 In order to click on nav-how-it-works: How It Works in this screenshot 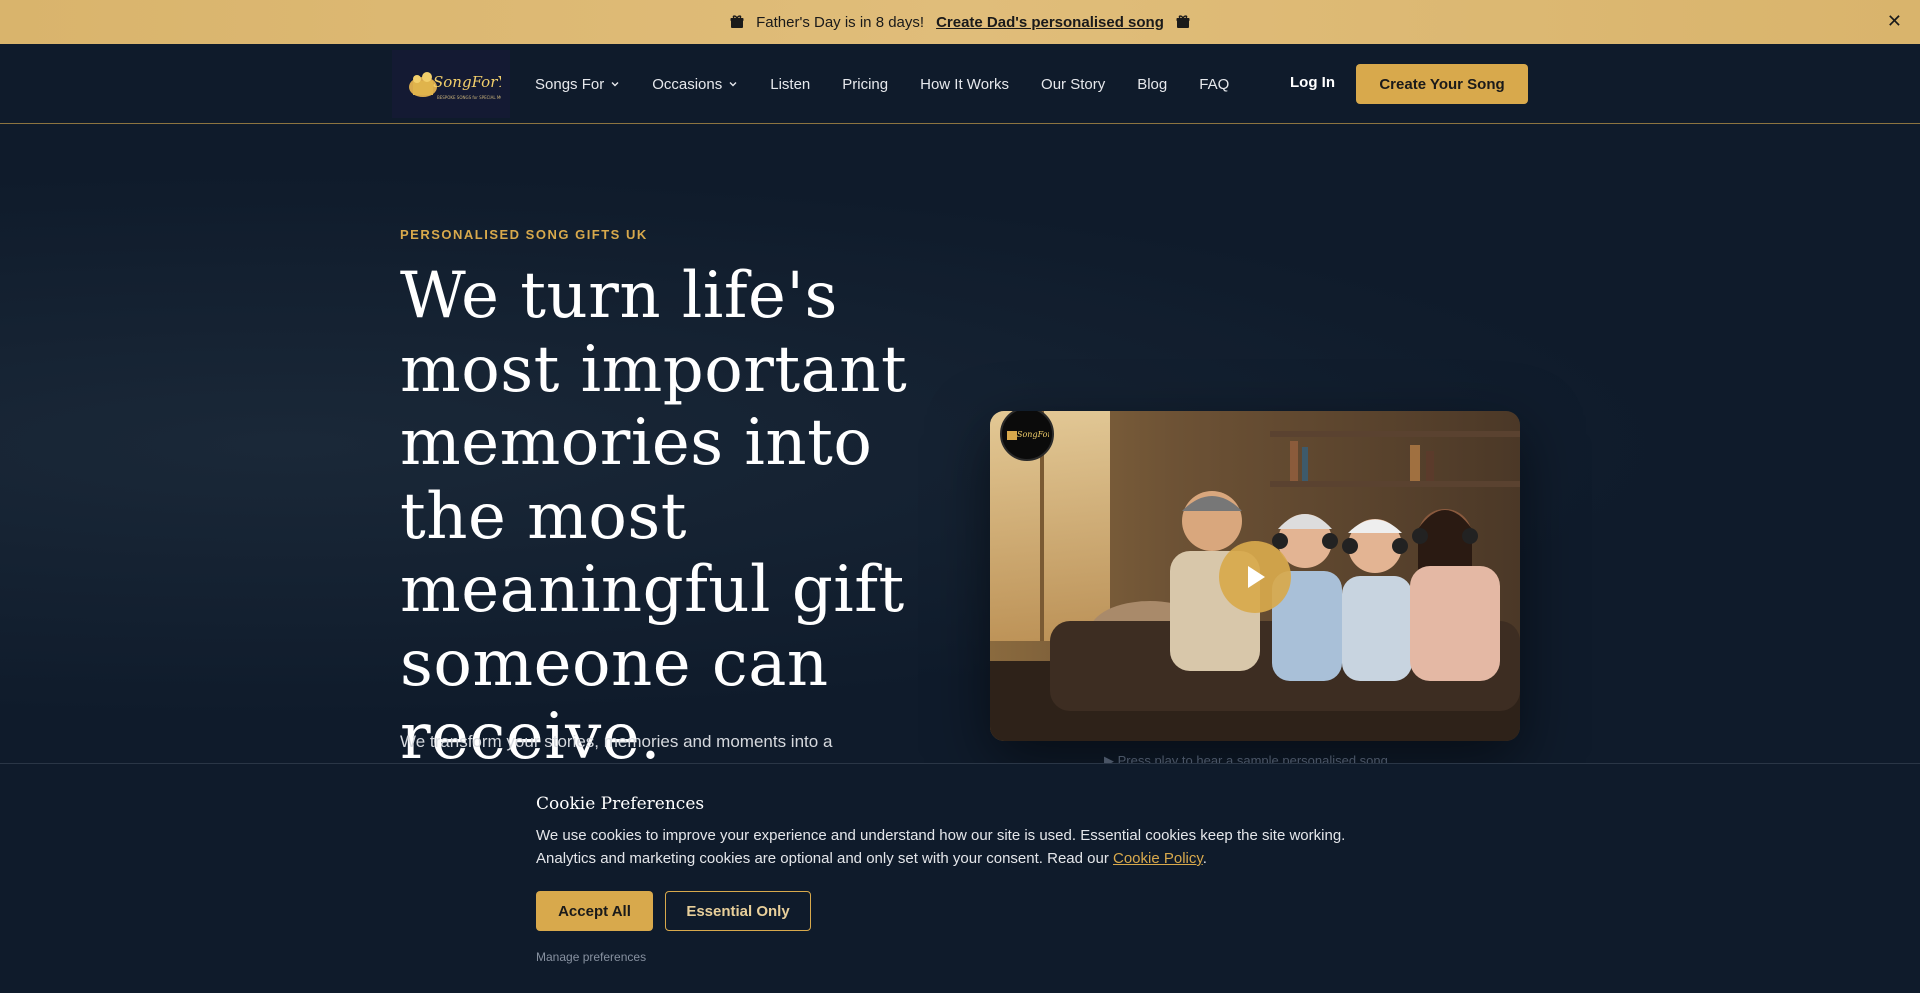, I will do `click(964, 84)`.